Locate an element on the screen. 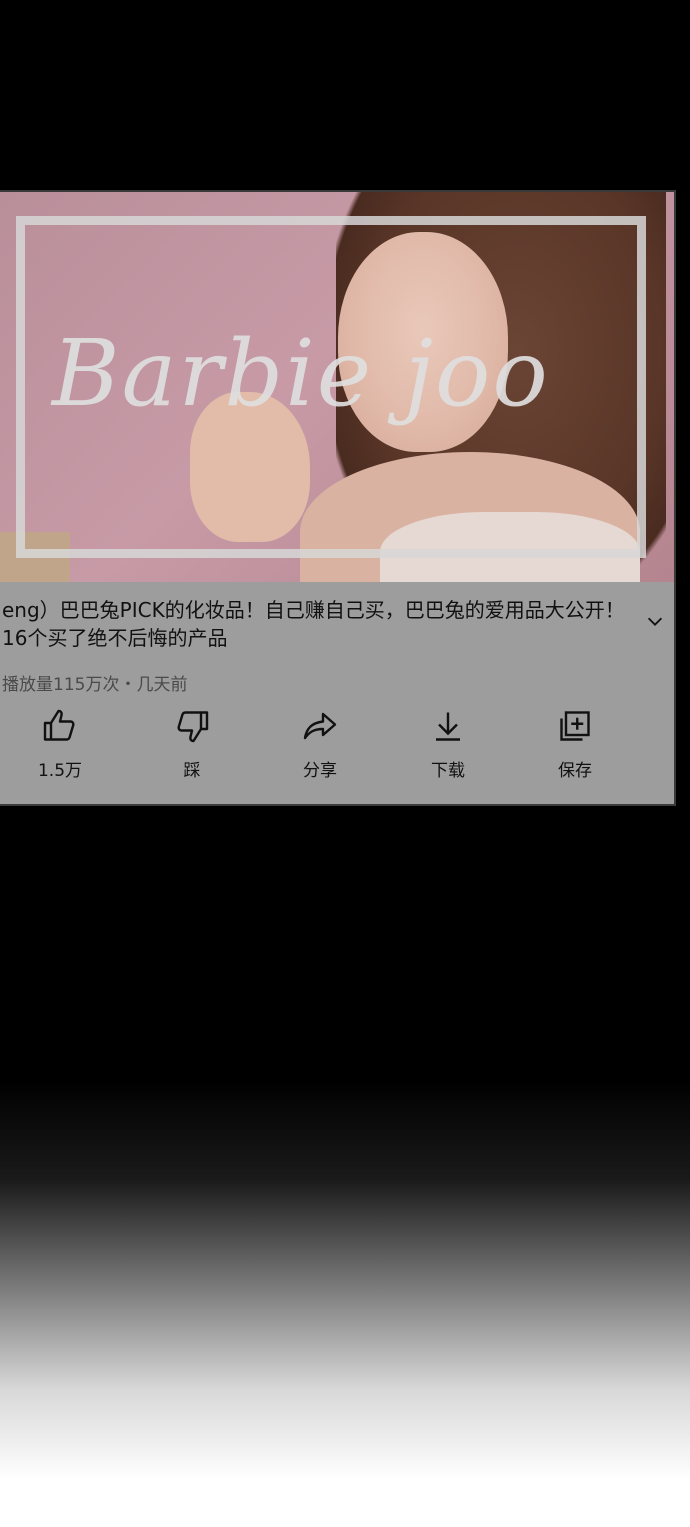 Image resolution: width=690 pixels, height=1527 pixels. share-icon is located at coordinates (320, 726).